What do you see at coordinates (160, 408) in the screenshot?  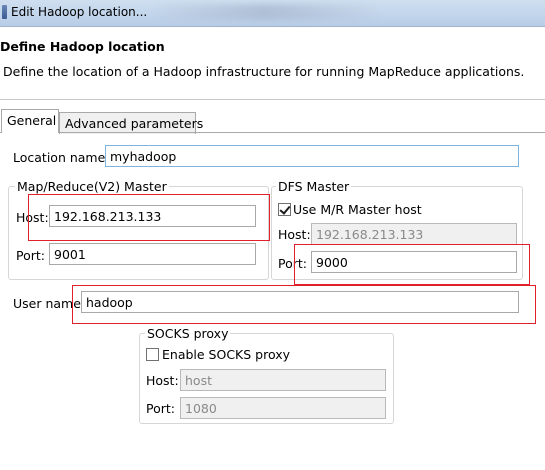 I see `socks-port-label: Port:` at bounding box center [160, 408].